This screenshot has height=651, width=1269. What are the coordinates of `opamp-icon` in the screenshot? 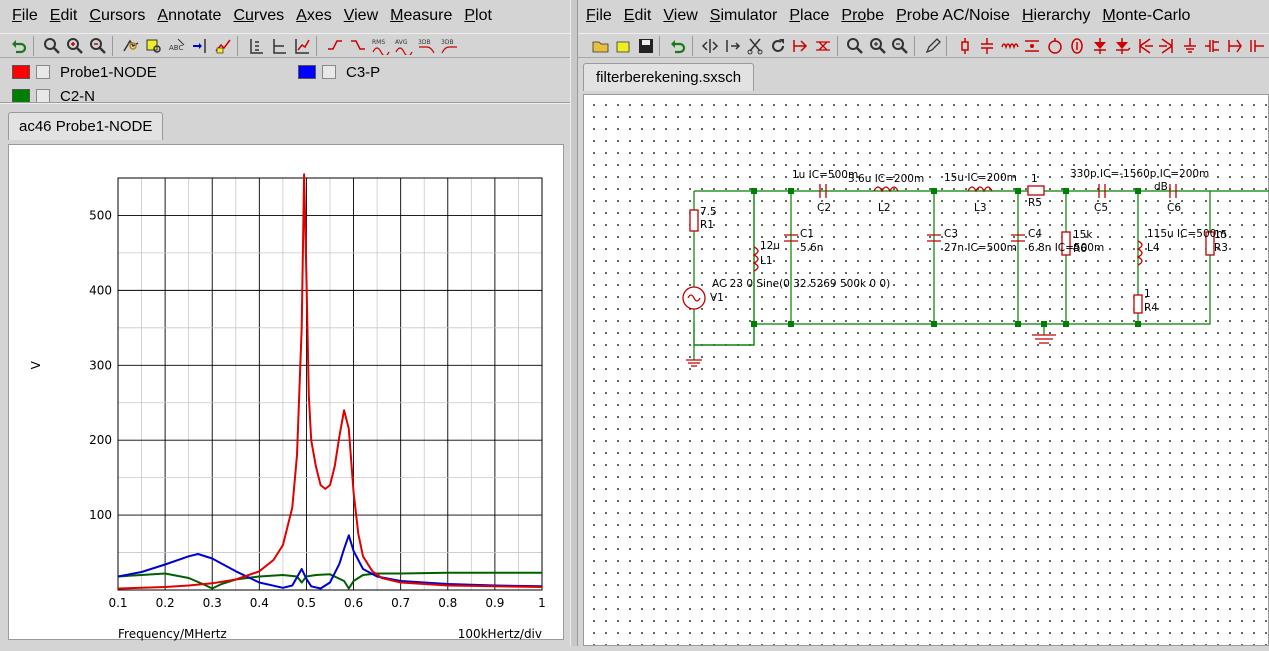 It's located at (1234, 46).